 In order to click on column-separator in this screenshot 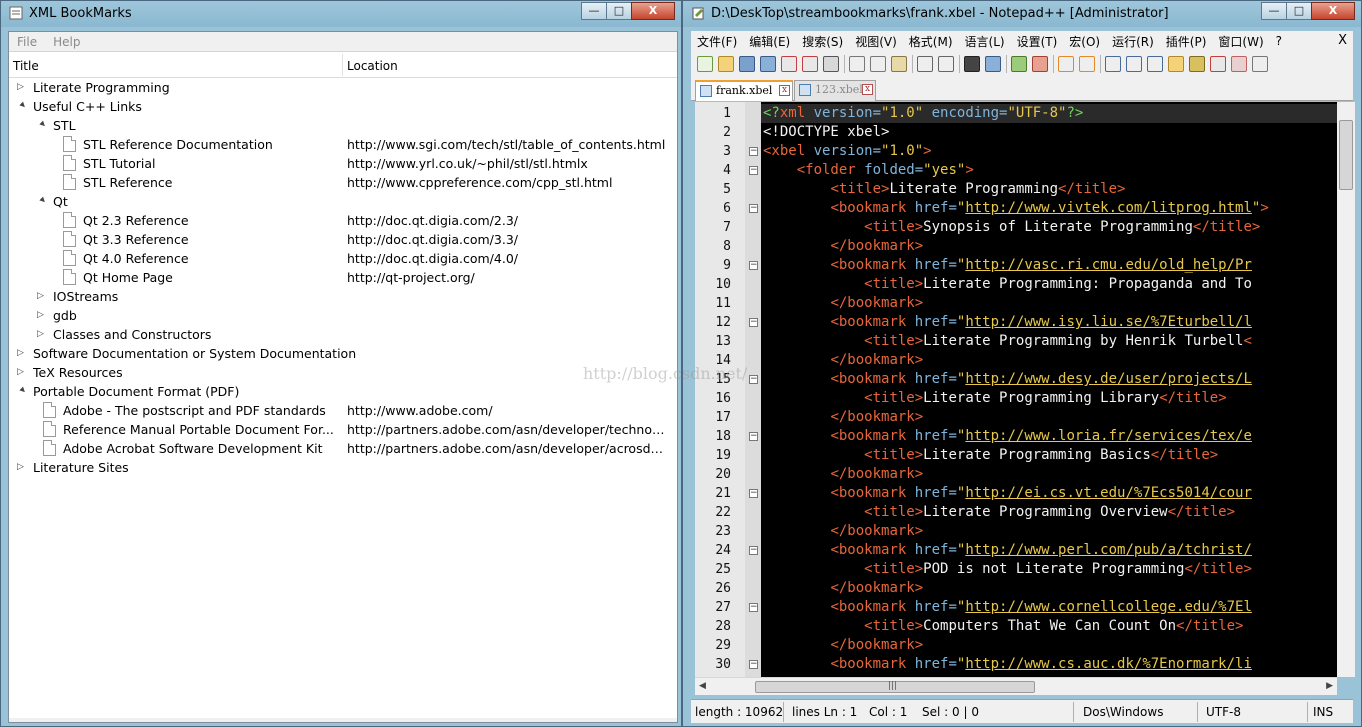, I will do `click(342, 65)`.